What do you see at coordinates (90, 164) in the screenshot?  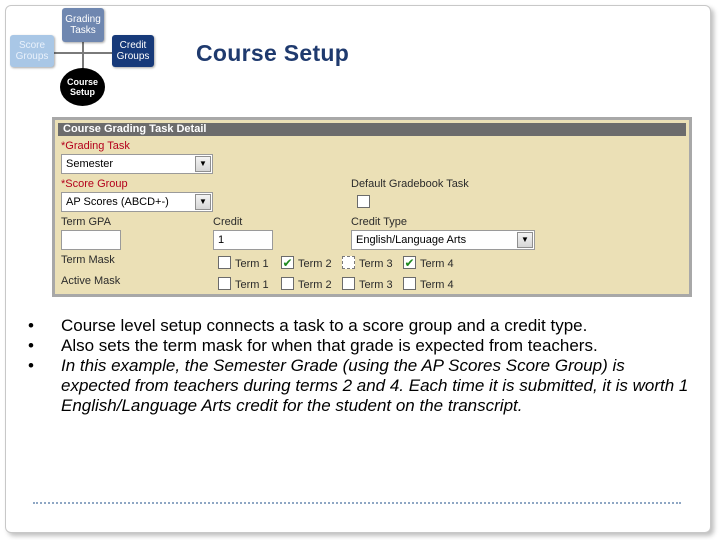 I see `grading-task-value: Semester` at bounding box center [90, 164].